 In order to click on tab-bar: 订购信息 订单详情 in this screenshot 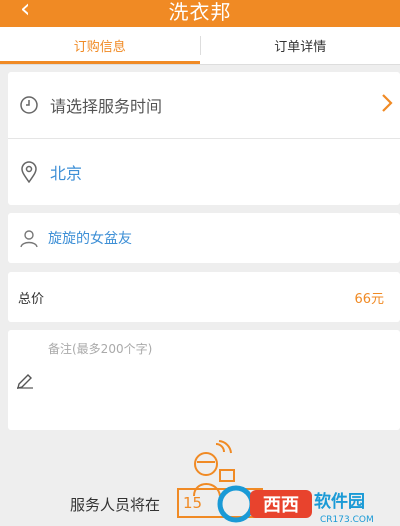, I will do `click(200, 46)`.